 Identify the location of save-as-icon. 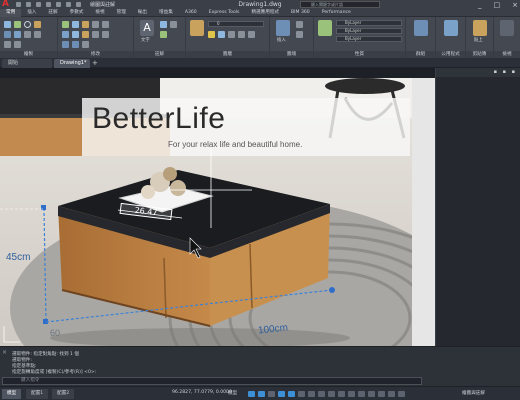
(48, 4).